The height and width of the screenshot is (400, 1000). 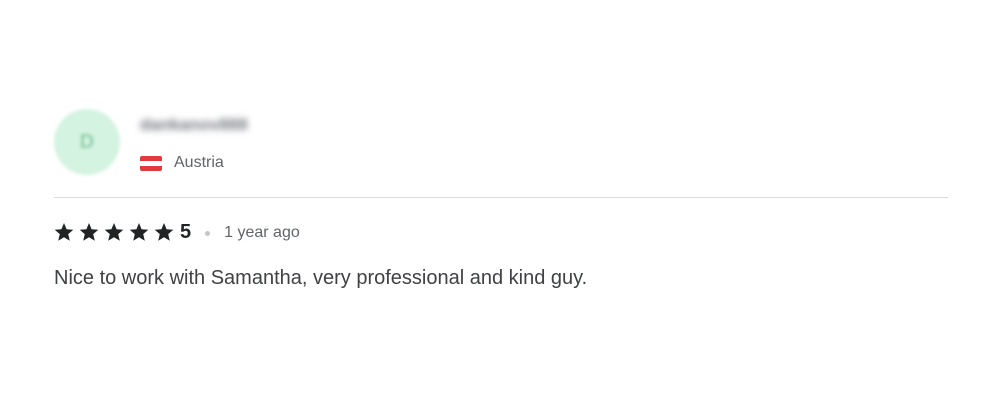 I want to click on reviewer-country: Austria, so click(x=199, y=162).